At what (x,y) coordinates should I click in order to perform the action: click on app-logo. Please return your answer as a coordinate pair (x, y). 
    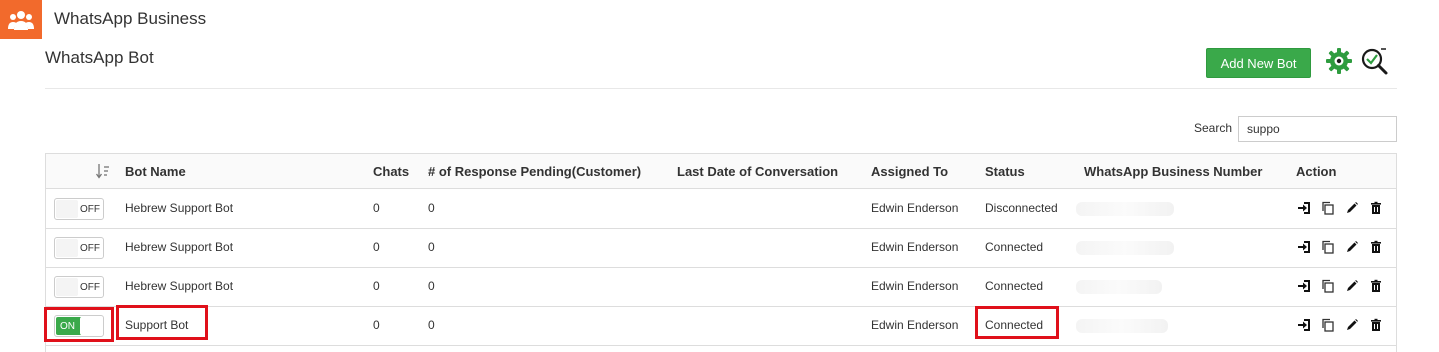
    Looking at the image, I should click on (21, 19).